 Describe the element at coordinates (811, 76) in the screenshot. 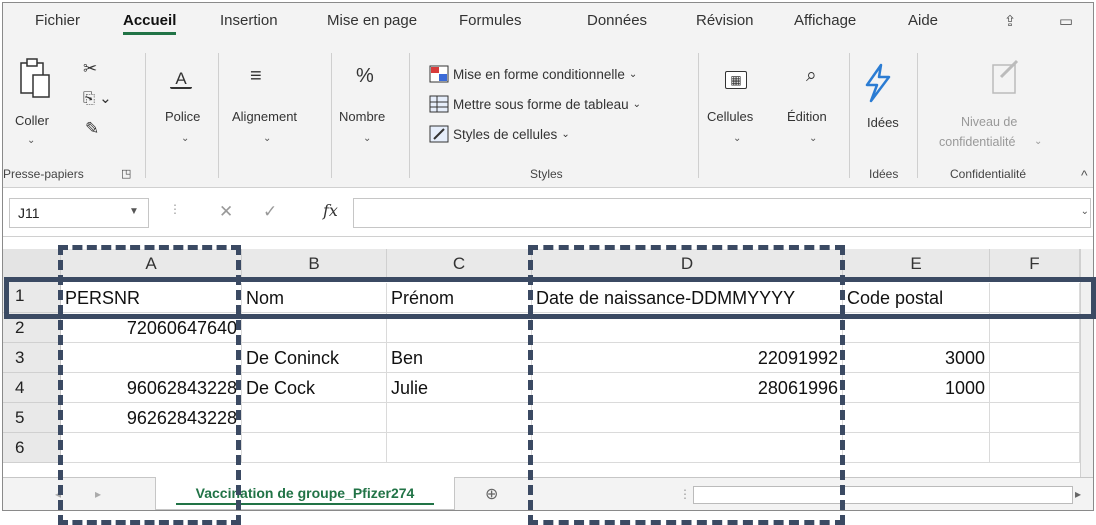

I see `search-icon: ⌕` at that location.